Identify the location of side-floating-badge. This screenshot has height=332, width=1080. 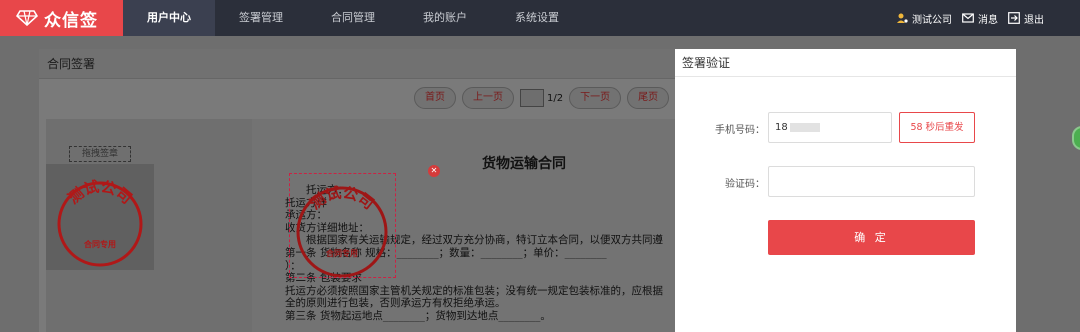
(1076, 138).